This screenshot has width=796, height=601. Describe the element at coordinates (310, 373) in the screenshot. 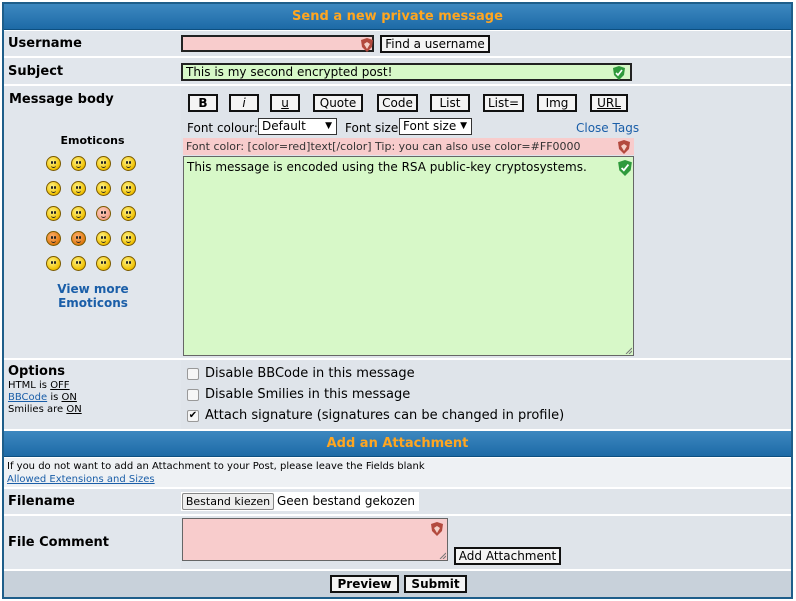

I see `disable-bbcode-label: Disable BBCode in this message` at that location.